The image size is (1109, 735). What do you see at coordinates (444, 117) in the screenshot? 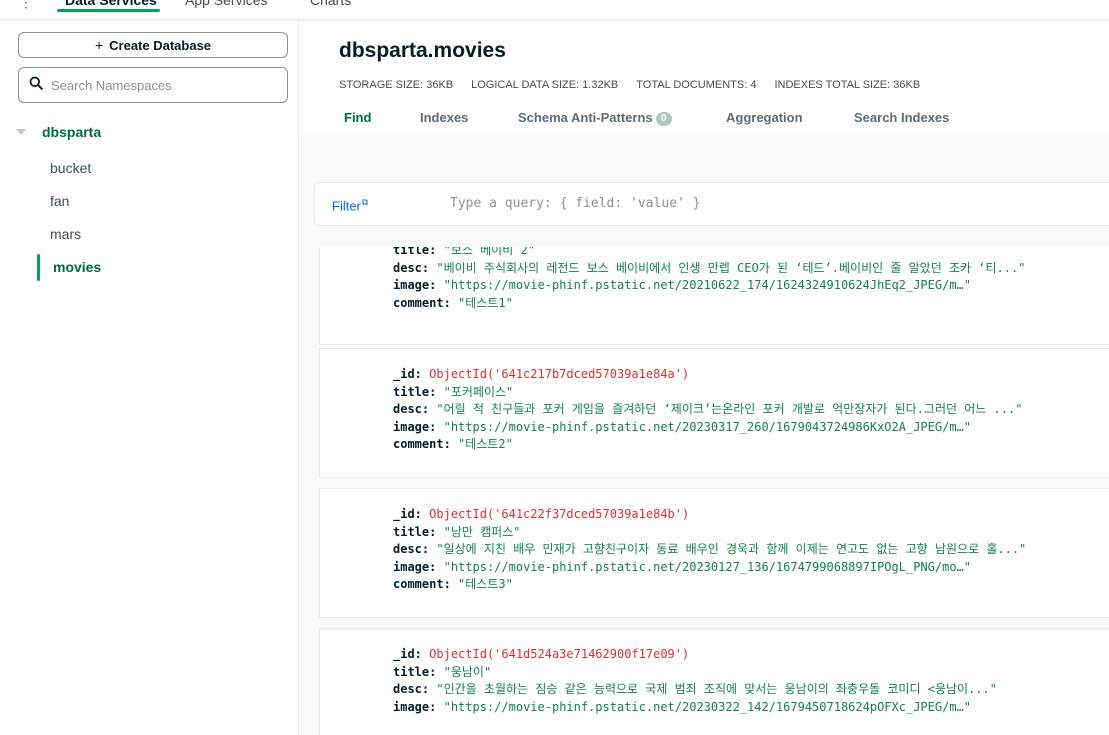
I see `tab-indexes: Indexes` at bounding box center [444, 117].